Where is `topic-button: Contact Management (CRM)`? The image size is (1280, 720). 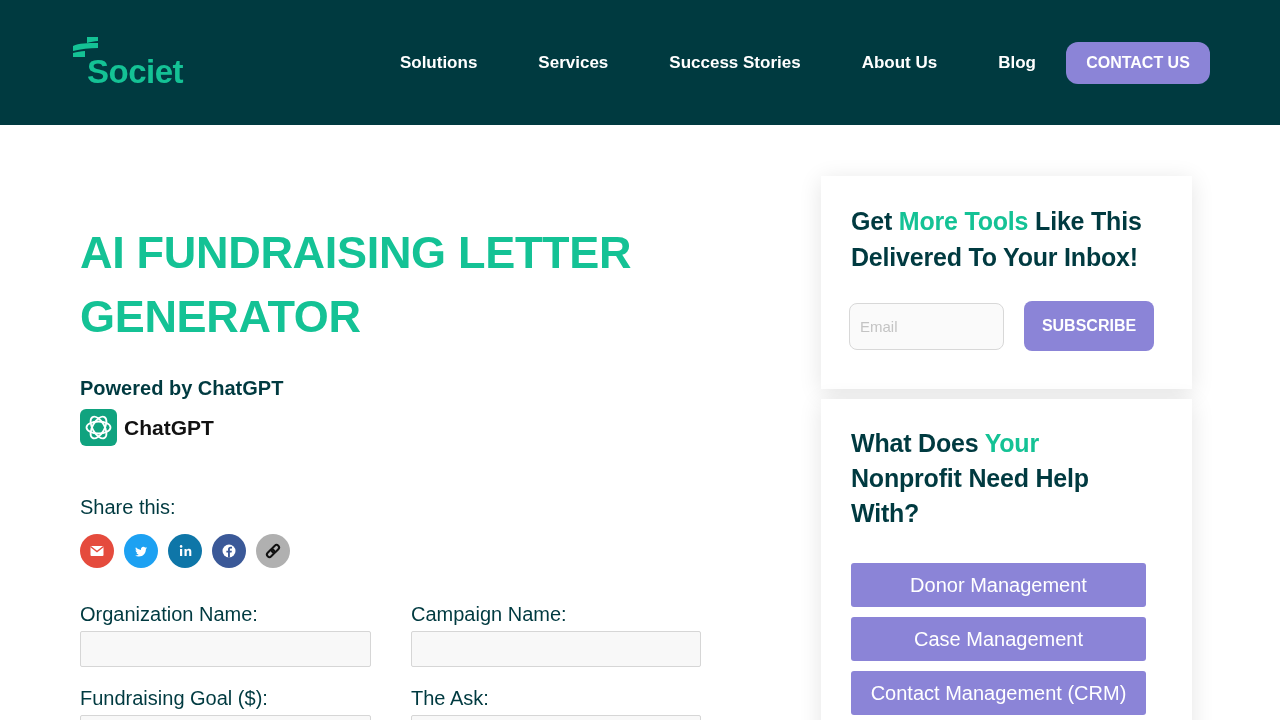
topic-button: Contact Management (CRM) is located at coordinates (998, 693).